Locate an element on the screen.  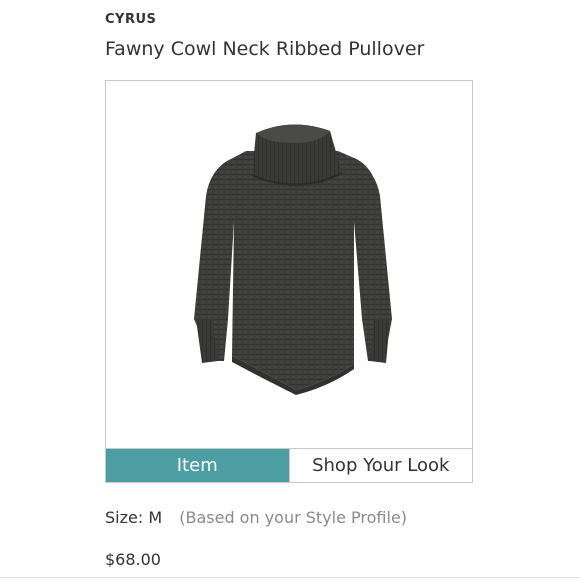
size-value: M is located at coordinates (155, 517).